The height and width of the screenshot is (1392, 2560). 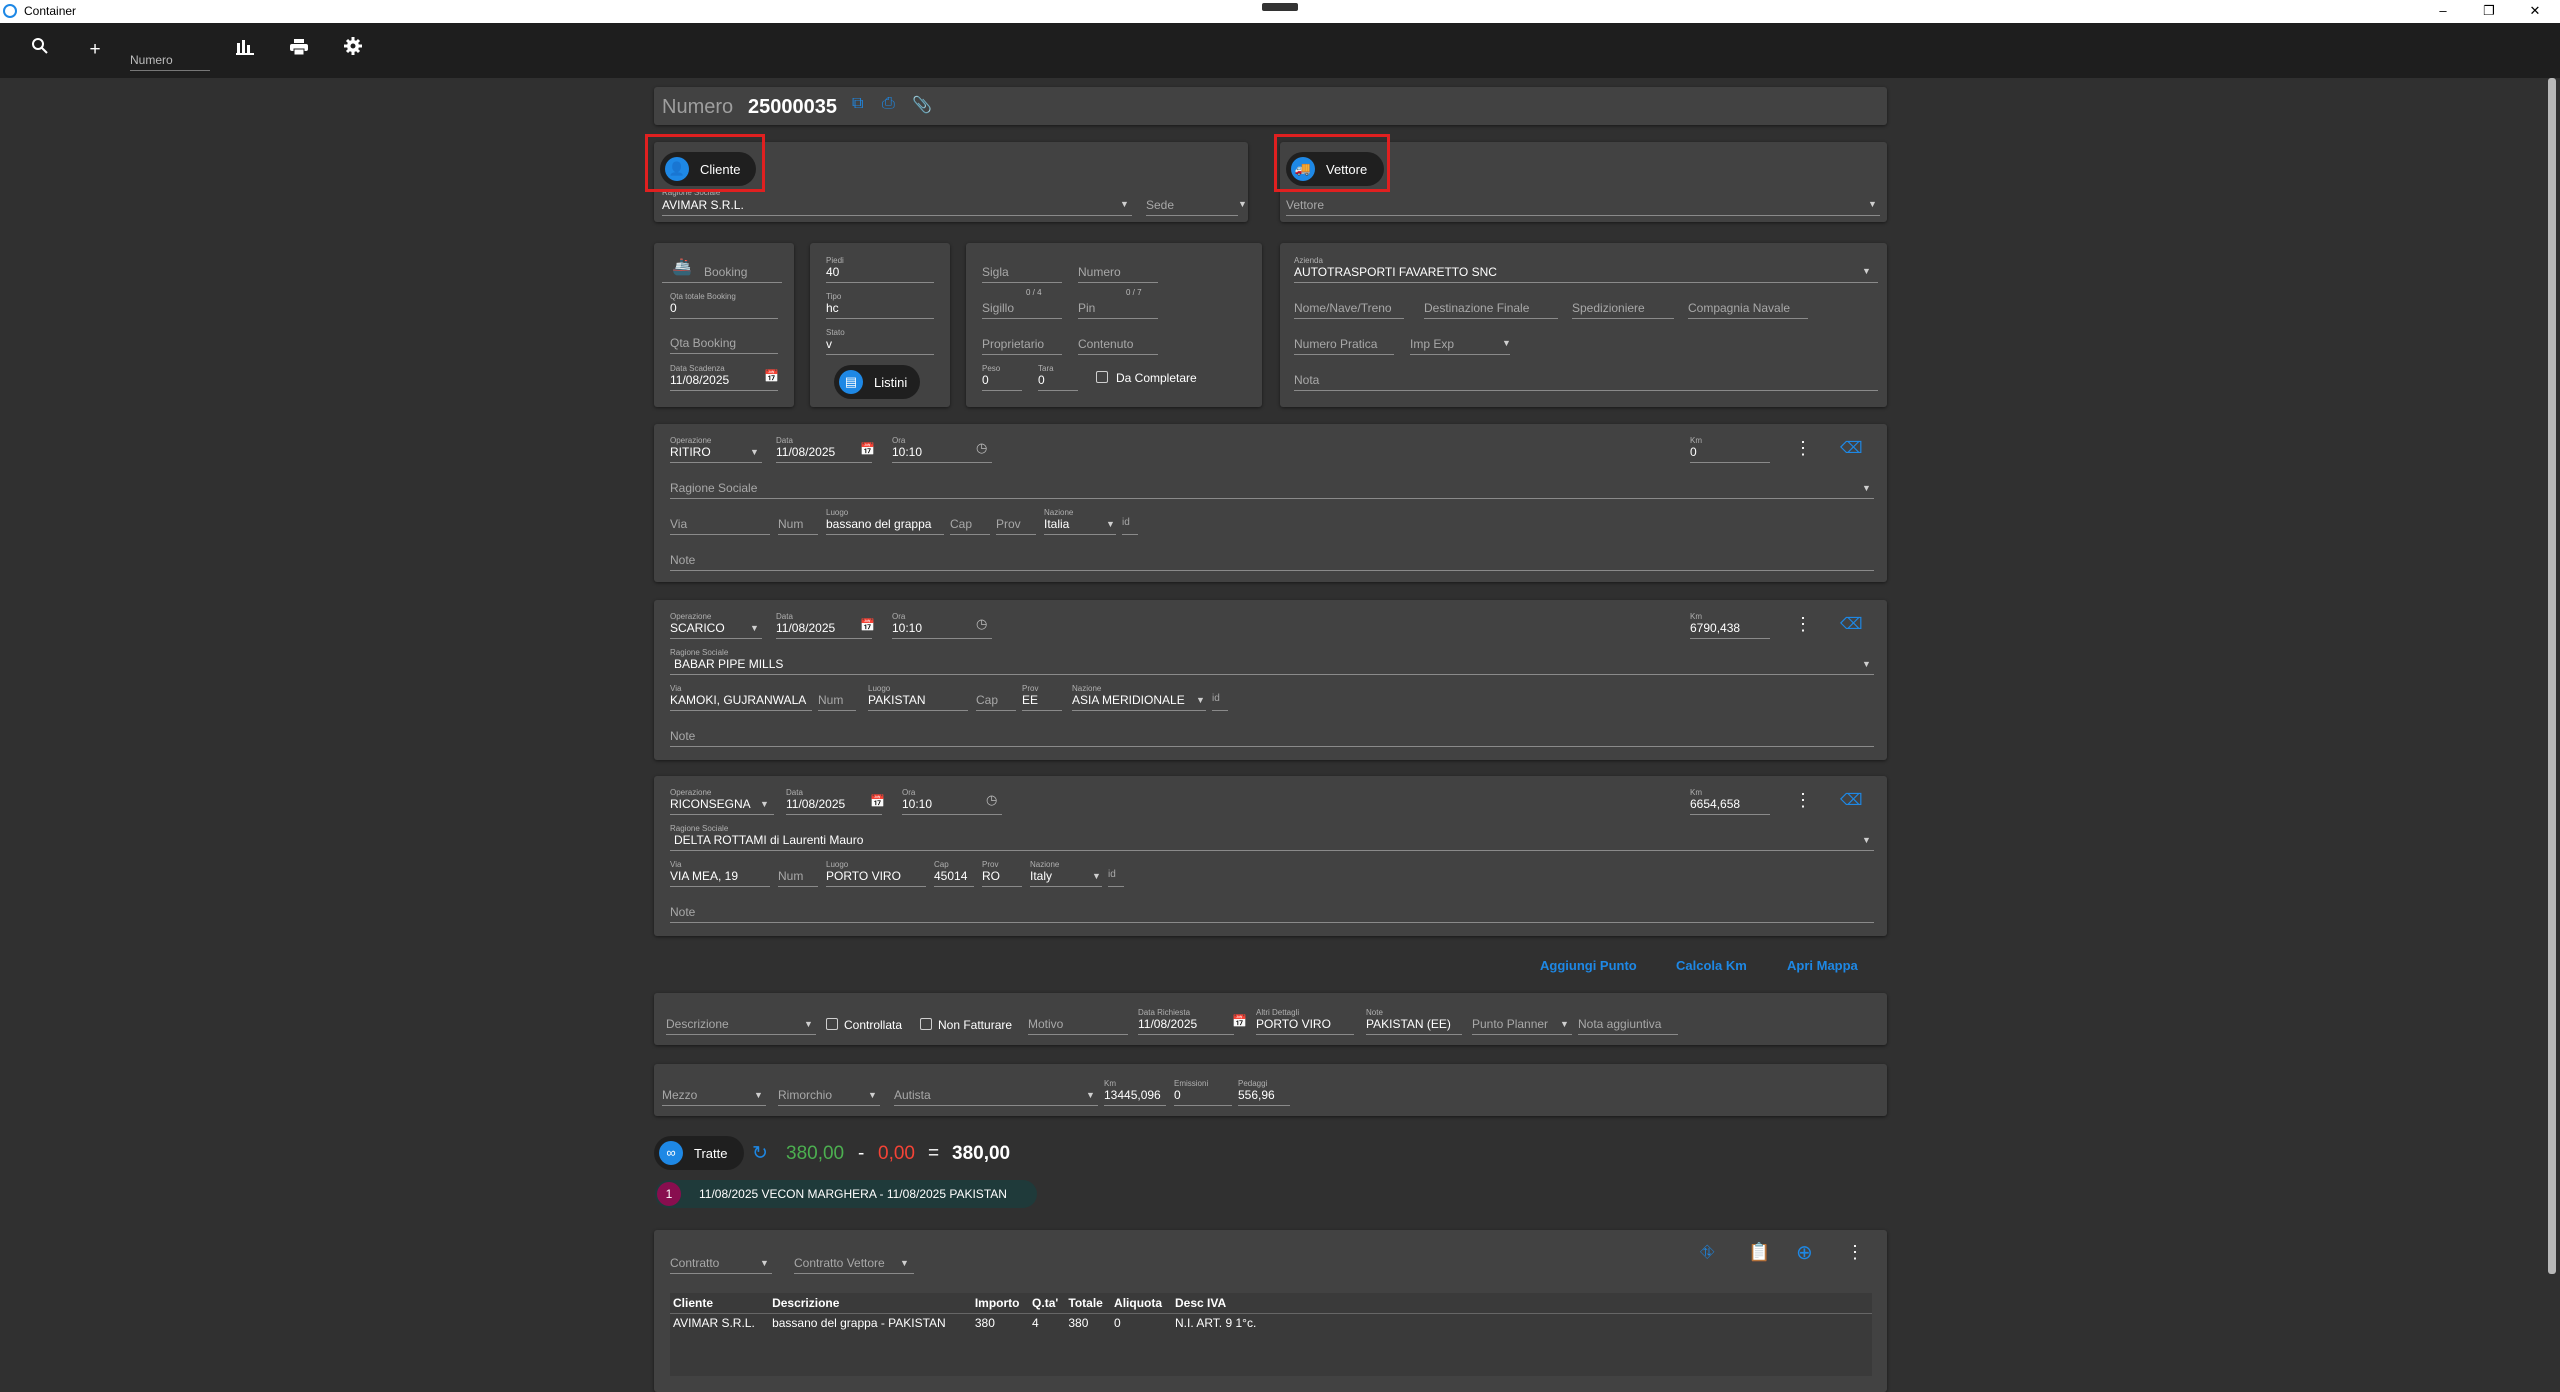 I want to click on operazione-select: RITIRO, so click(x=716, y=454).